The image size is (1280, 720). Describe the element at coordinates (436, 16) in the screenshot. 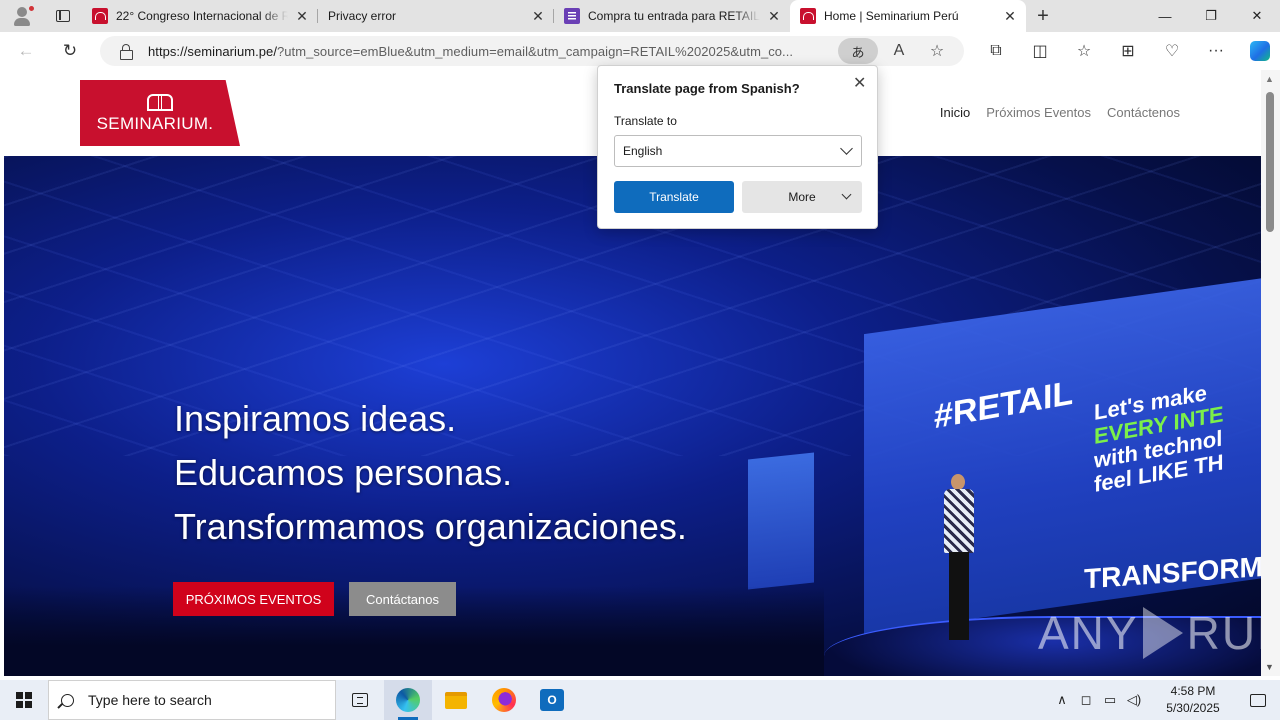

I see `tab-privacy-error: Privacy error ✕` at that location.